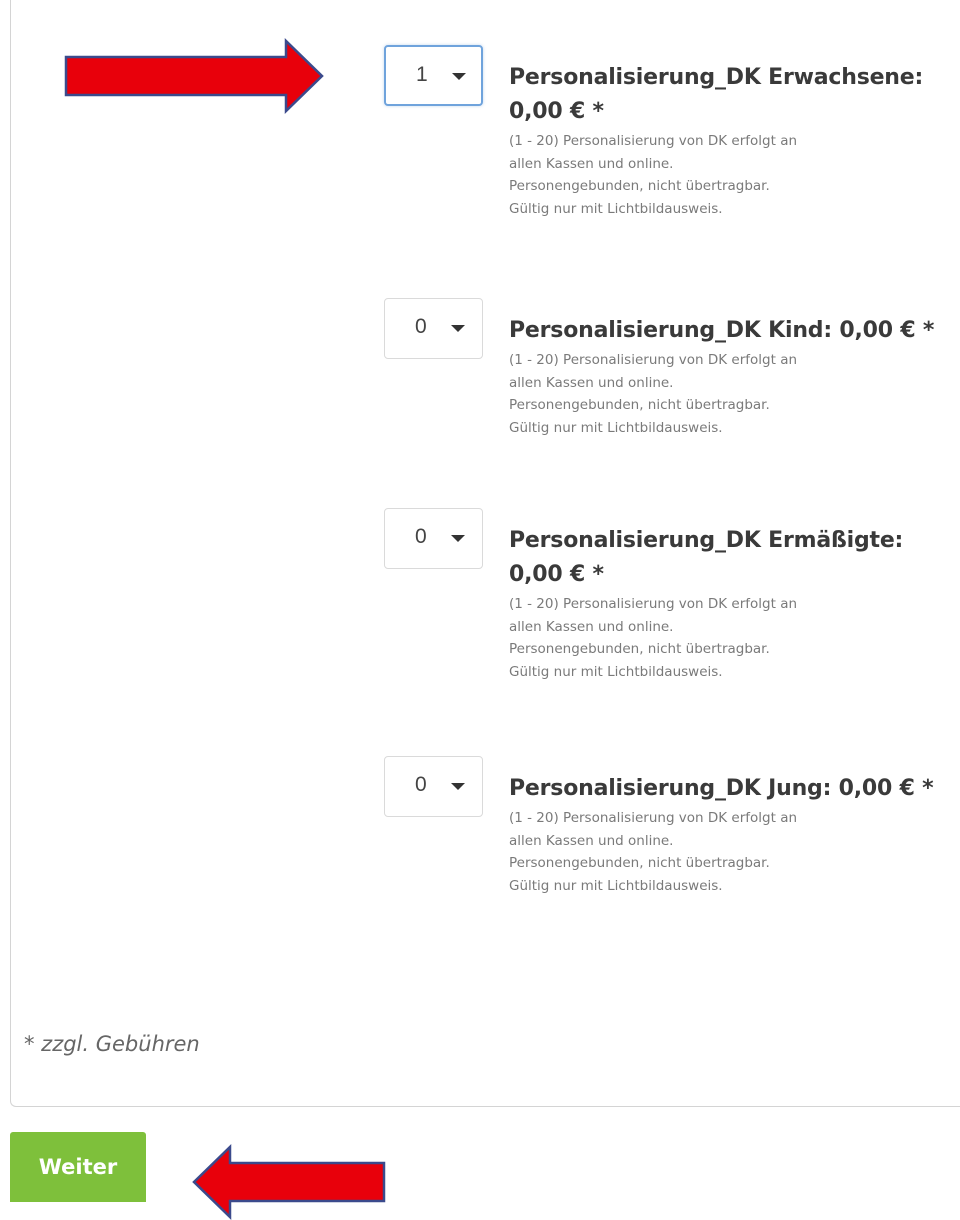  Describe the element at coordinates (112, 1044) in the screenshot. I see `fee-note: * zzgl. Gebühren` at that location.